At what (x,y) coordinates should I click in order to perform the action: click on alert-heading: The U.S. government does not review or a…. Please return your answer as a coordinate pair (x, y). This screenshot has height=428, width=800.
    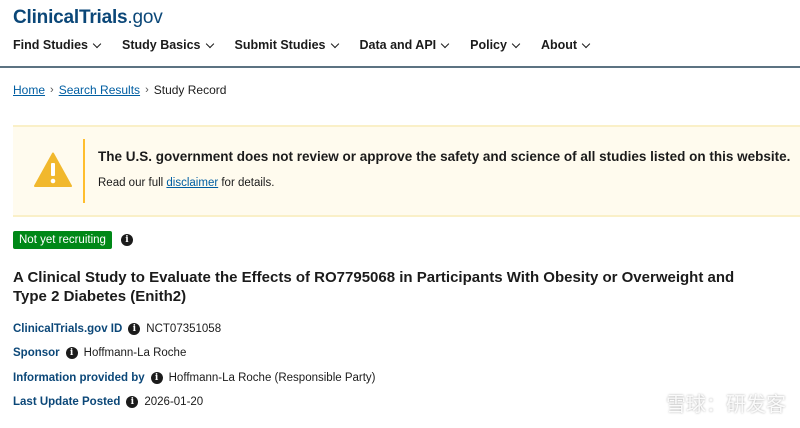
    Looking at the image, I should click on (444, 156).